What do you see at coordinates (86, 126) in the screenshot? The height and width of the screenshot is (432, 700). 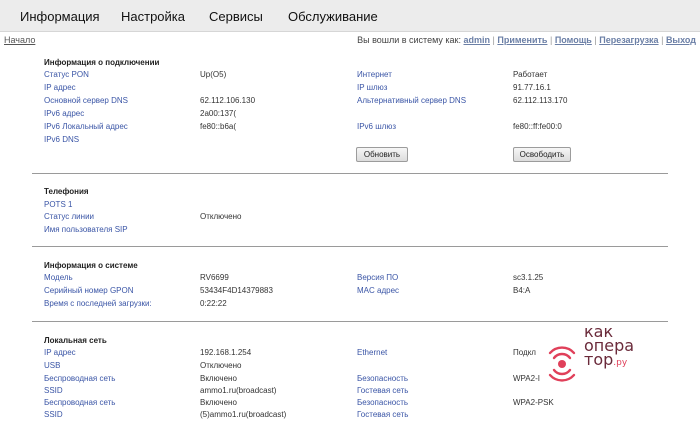 I see `ipv6-local-label: IPv6 Локальный адрес` at bounding box center [86, 126].